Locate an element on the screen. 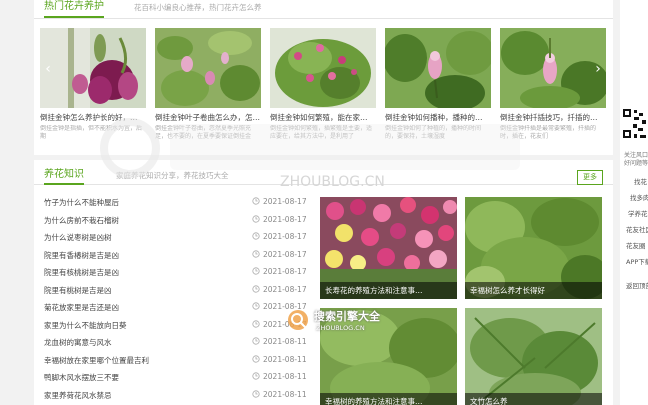 The image size is (648, 405). list-item: 菊花放家里是吉还是凶 2021-08-17 is located at coordinates (179, 308).